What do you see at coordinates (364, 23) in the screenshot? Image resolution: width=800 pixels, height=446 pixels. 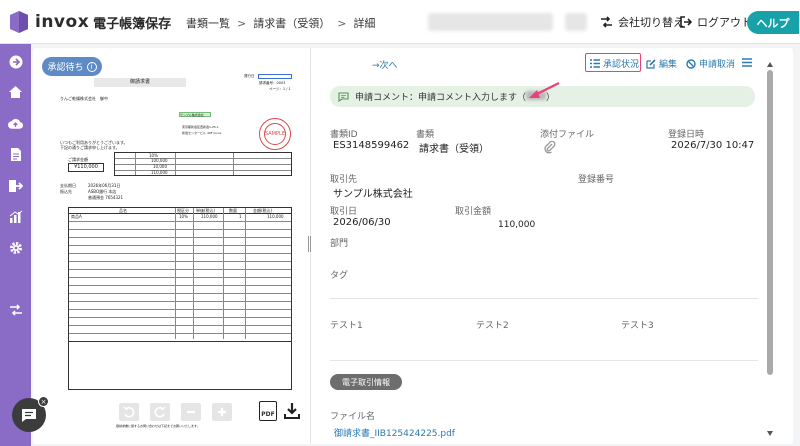 I see `breadcrumb-item-detail: 詳細` at bounding box center [364, 23].